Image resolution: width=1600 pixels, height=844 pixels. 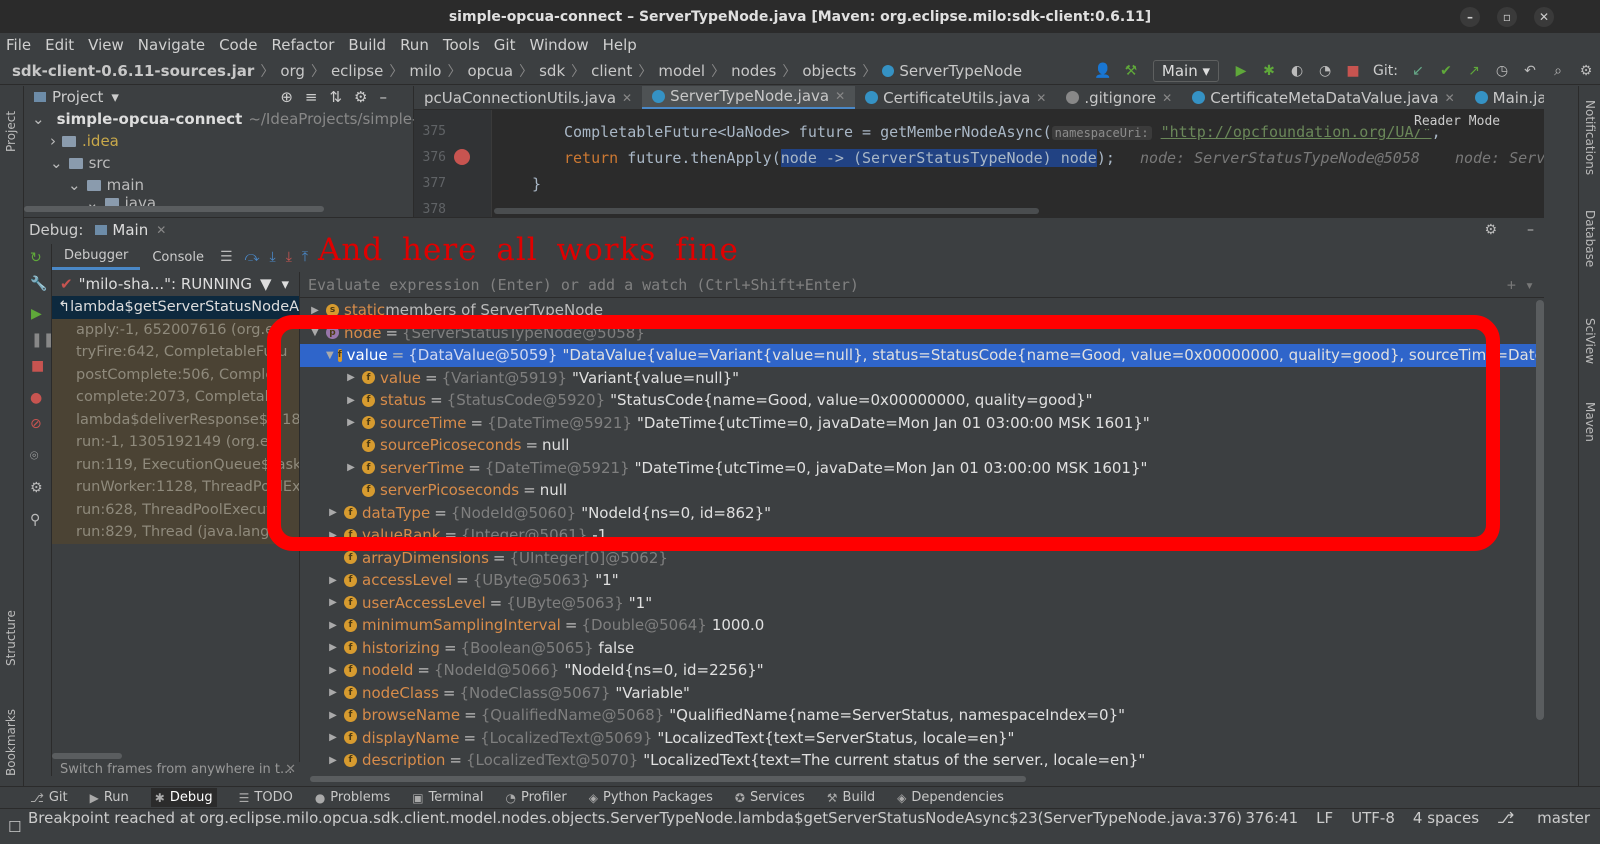 What do you see at coordinates (1186, 71) in the screenshot?
I see `run-config-select: Main ▾` at bounding box center [1186, 71].